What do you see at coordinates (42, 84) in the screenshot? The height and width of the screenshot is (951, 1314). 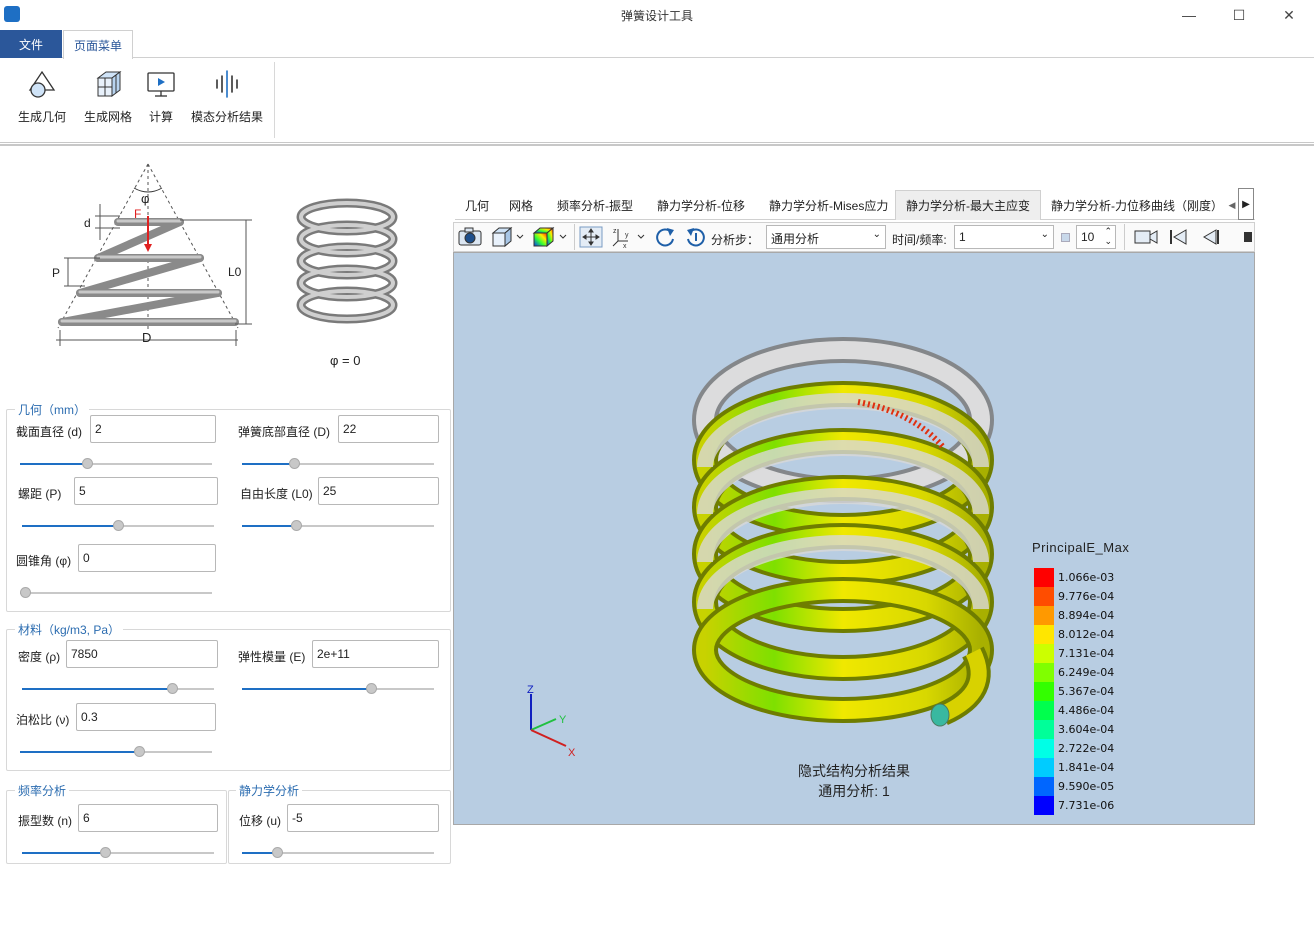 I see `geometry-icon` at bounding box center [42, 84].